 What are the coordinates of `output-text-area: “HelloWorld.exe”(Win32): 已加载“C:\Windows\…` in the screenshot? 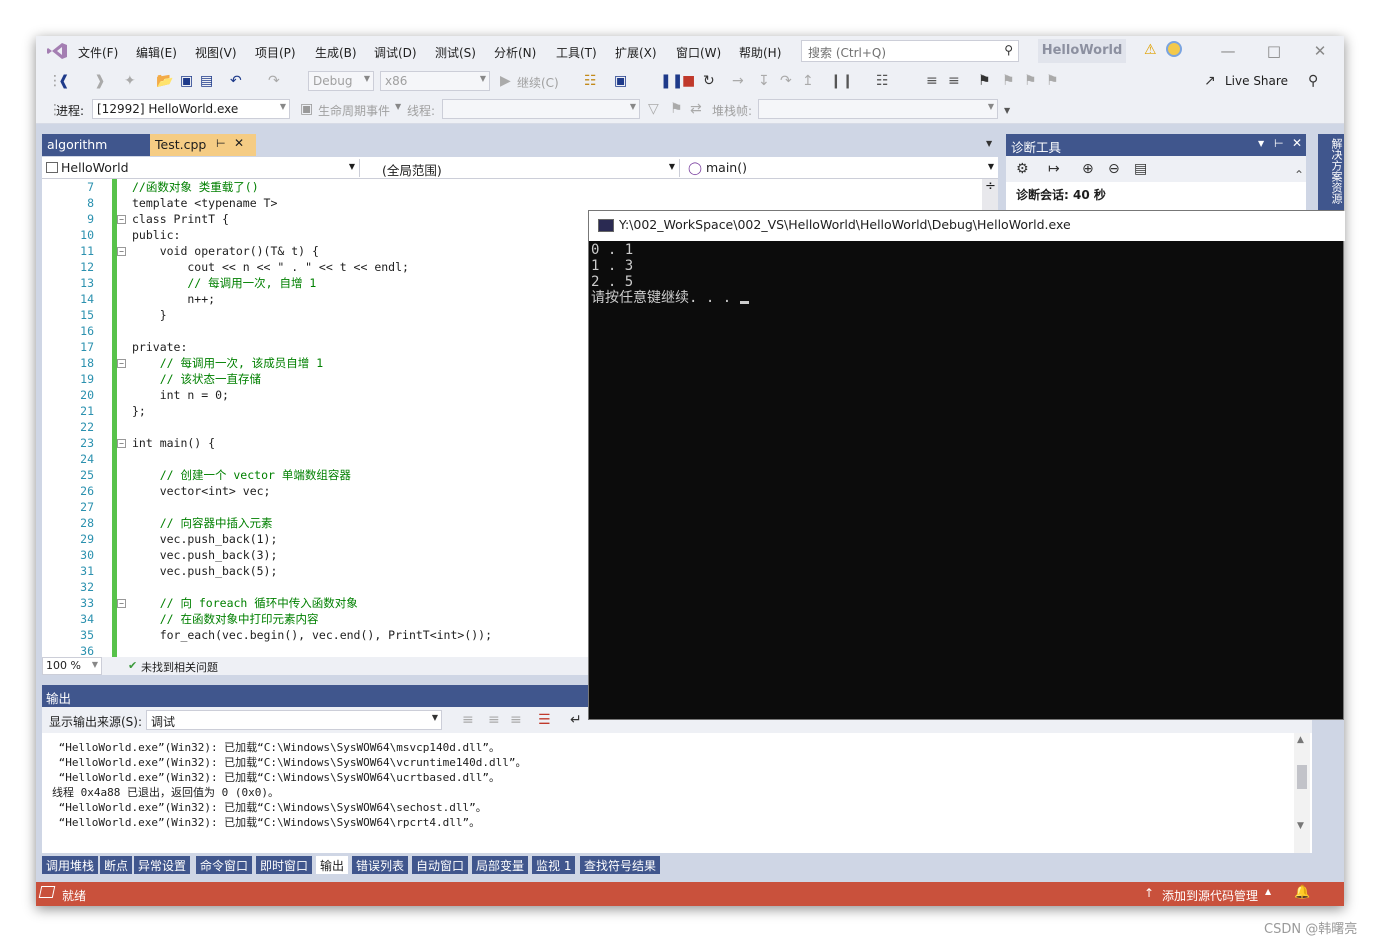 It's located at (677, 793).